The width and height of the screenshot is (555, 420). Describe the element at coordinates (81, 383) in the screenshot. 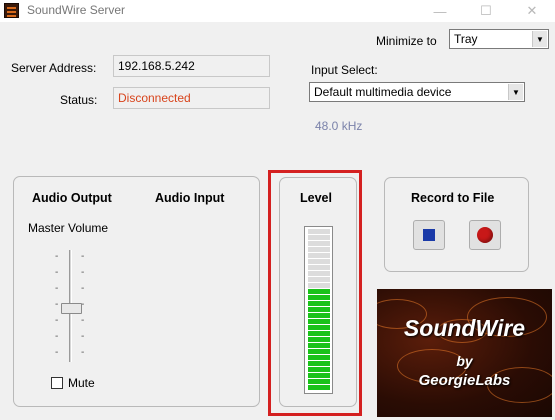

I see `mute-label: Mute` at that location.